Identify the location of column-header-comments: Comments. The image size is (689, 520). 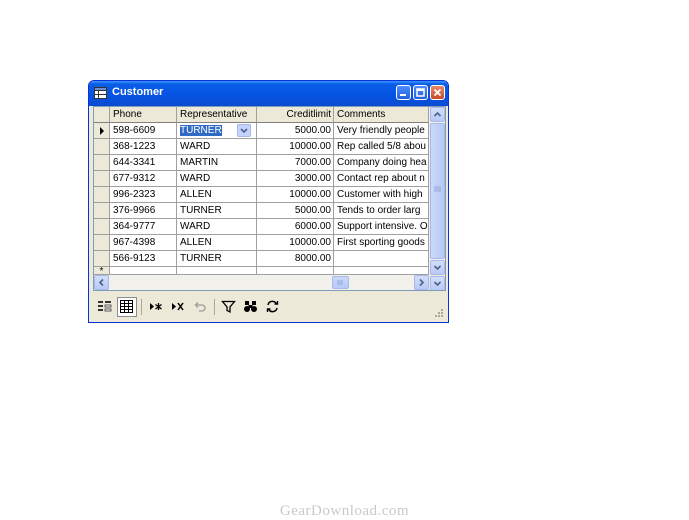
(381, 115).